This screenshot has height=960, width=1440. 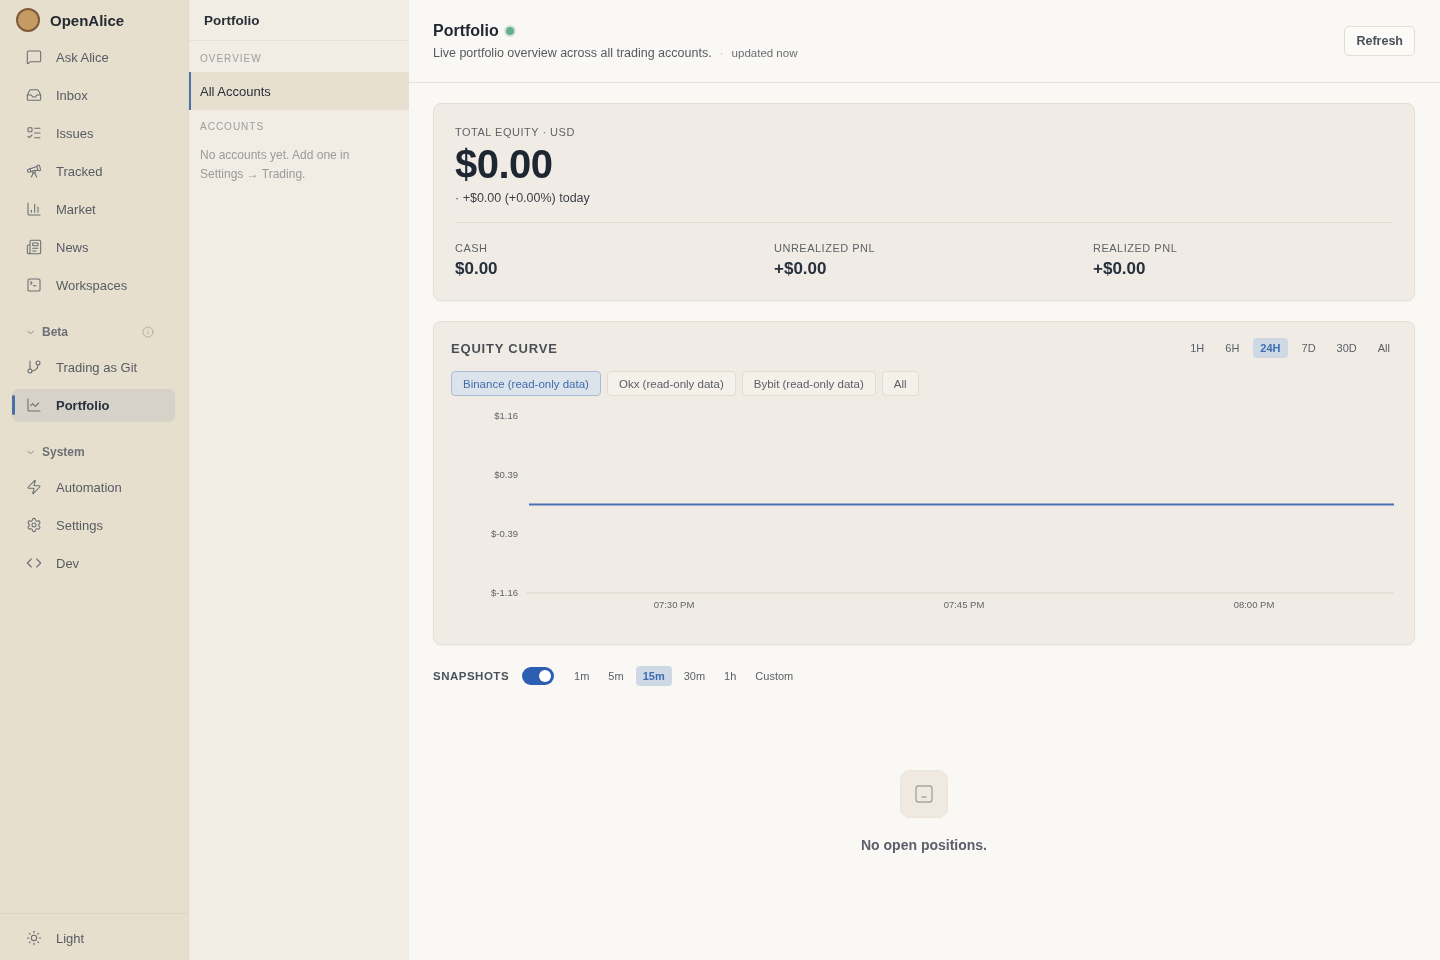 What do you see at coordinates (93, 938) in the screenshot?
I see `theme-toggle: Light` at bounding box center [93, 938].